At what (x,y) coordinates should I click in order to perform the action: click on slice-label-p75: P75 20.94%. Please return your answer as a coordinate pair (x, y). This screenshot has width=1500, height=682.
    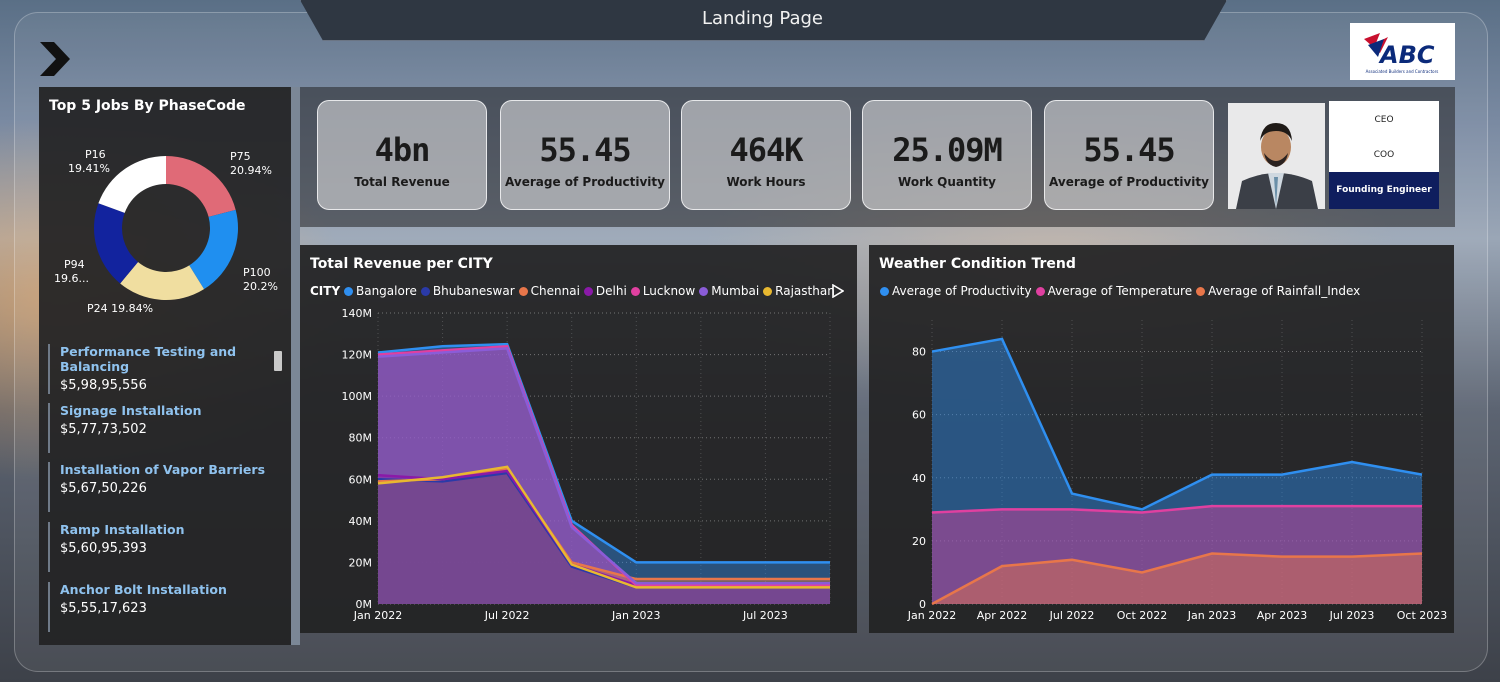
    Looking at the image, I should click on (251, 163).